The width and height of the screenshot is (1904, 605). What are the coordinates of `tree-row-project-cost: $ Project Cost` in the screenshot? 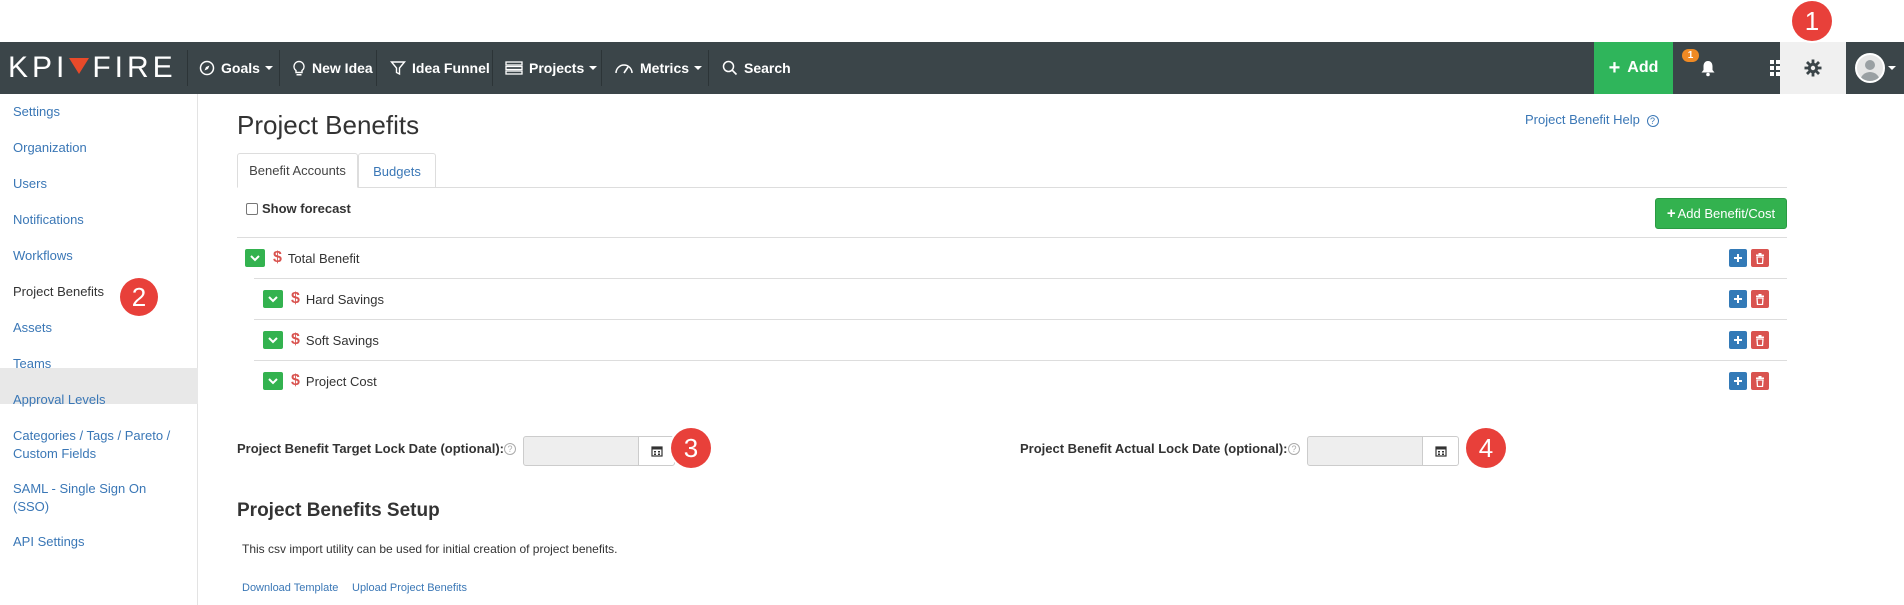 It's located at (320, 381).